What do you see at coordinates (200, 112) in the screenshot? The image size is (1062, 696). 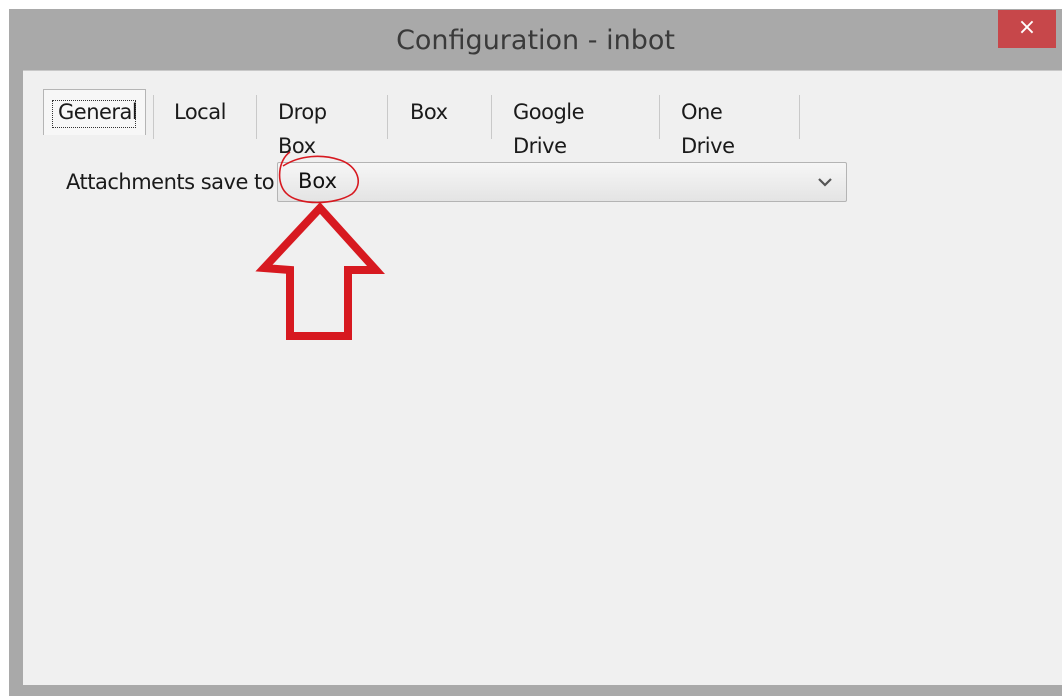 I see `tab-local: Local` at bounding box center [200, 112].